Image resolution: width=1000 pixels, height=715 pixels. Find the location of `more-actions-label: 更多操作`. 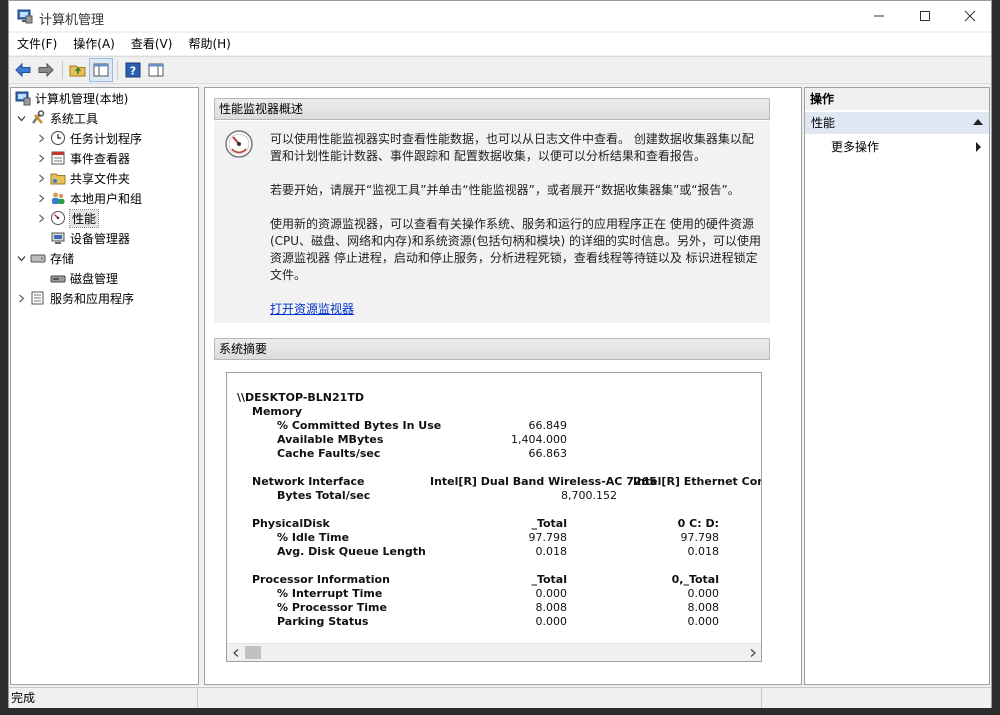

more-actions-label: 更多操作 is located at coordinates (855, 147).